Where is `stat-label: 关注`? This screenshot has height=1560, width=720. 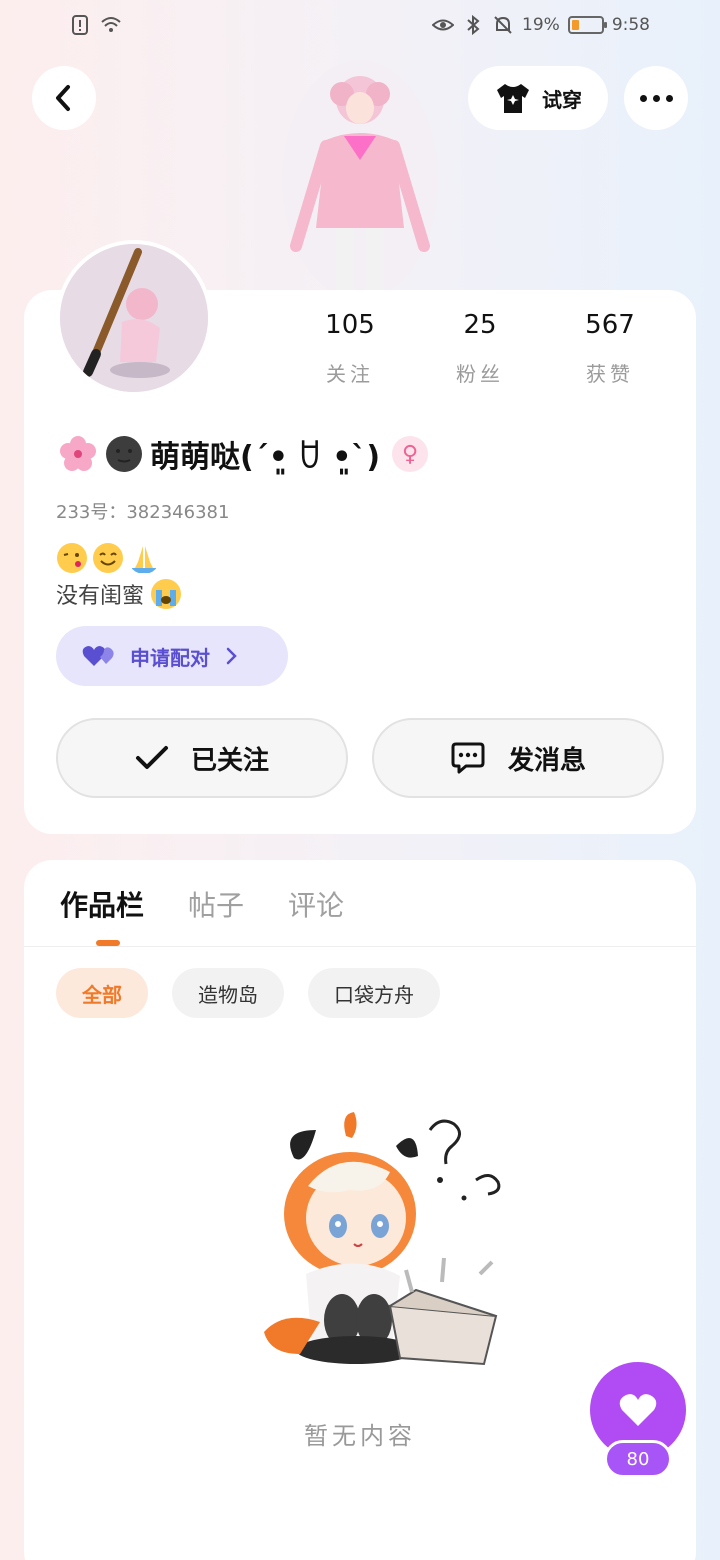 stat-label: 关注 is located at coordinates (350, 374).